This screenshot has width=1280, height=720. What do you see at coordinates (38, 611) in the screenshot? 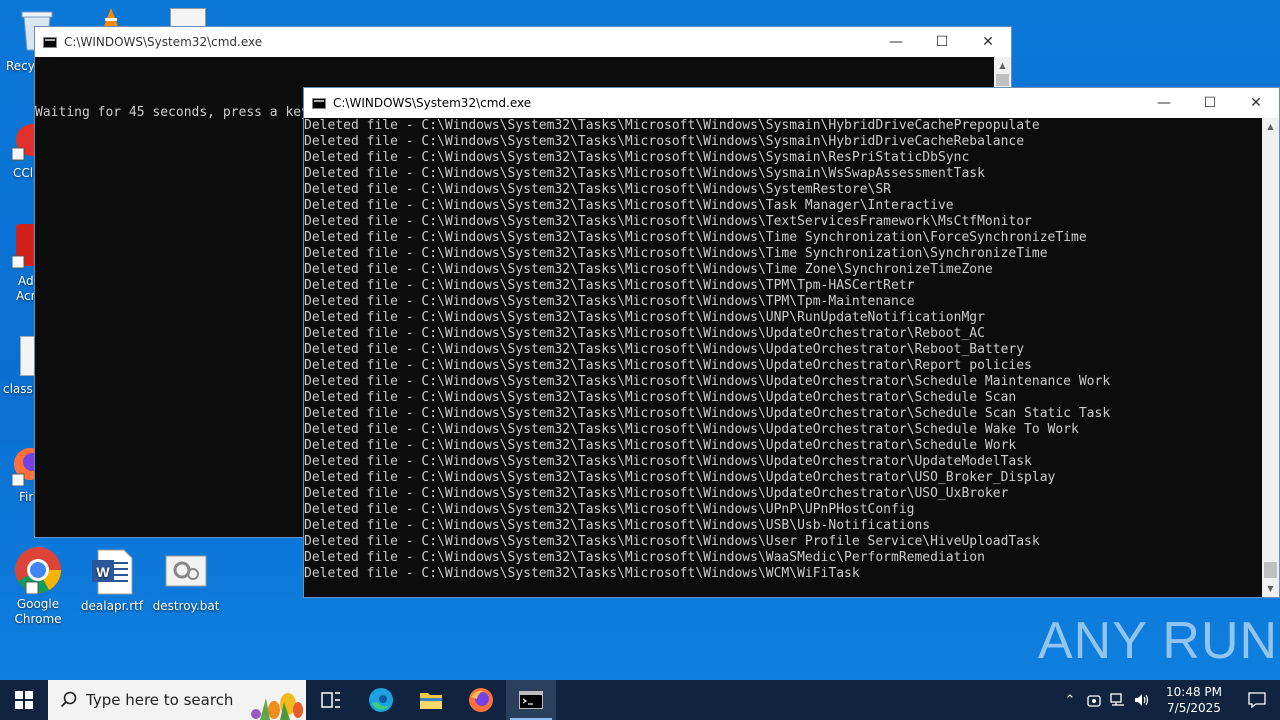
I see `desktop-icon-label: Google Chrome` at bounding box center [38, 611].